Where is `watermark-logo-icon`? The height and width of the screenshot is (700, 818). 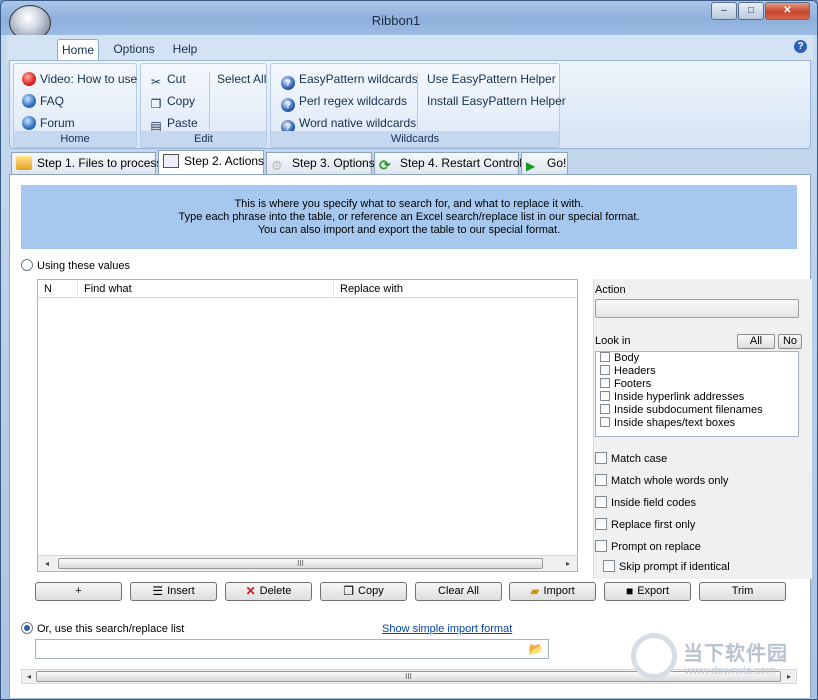
watermark-logo-icon is located at coordinates (654, 656).